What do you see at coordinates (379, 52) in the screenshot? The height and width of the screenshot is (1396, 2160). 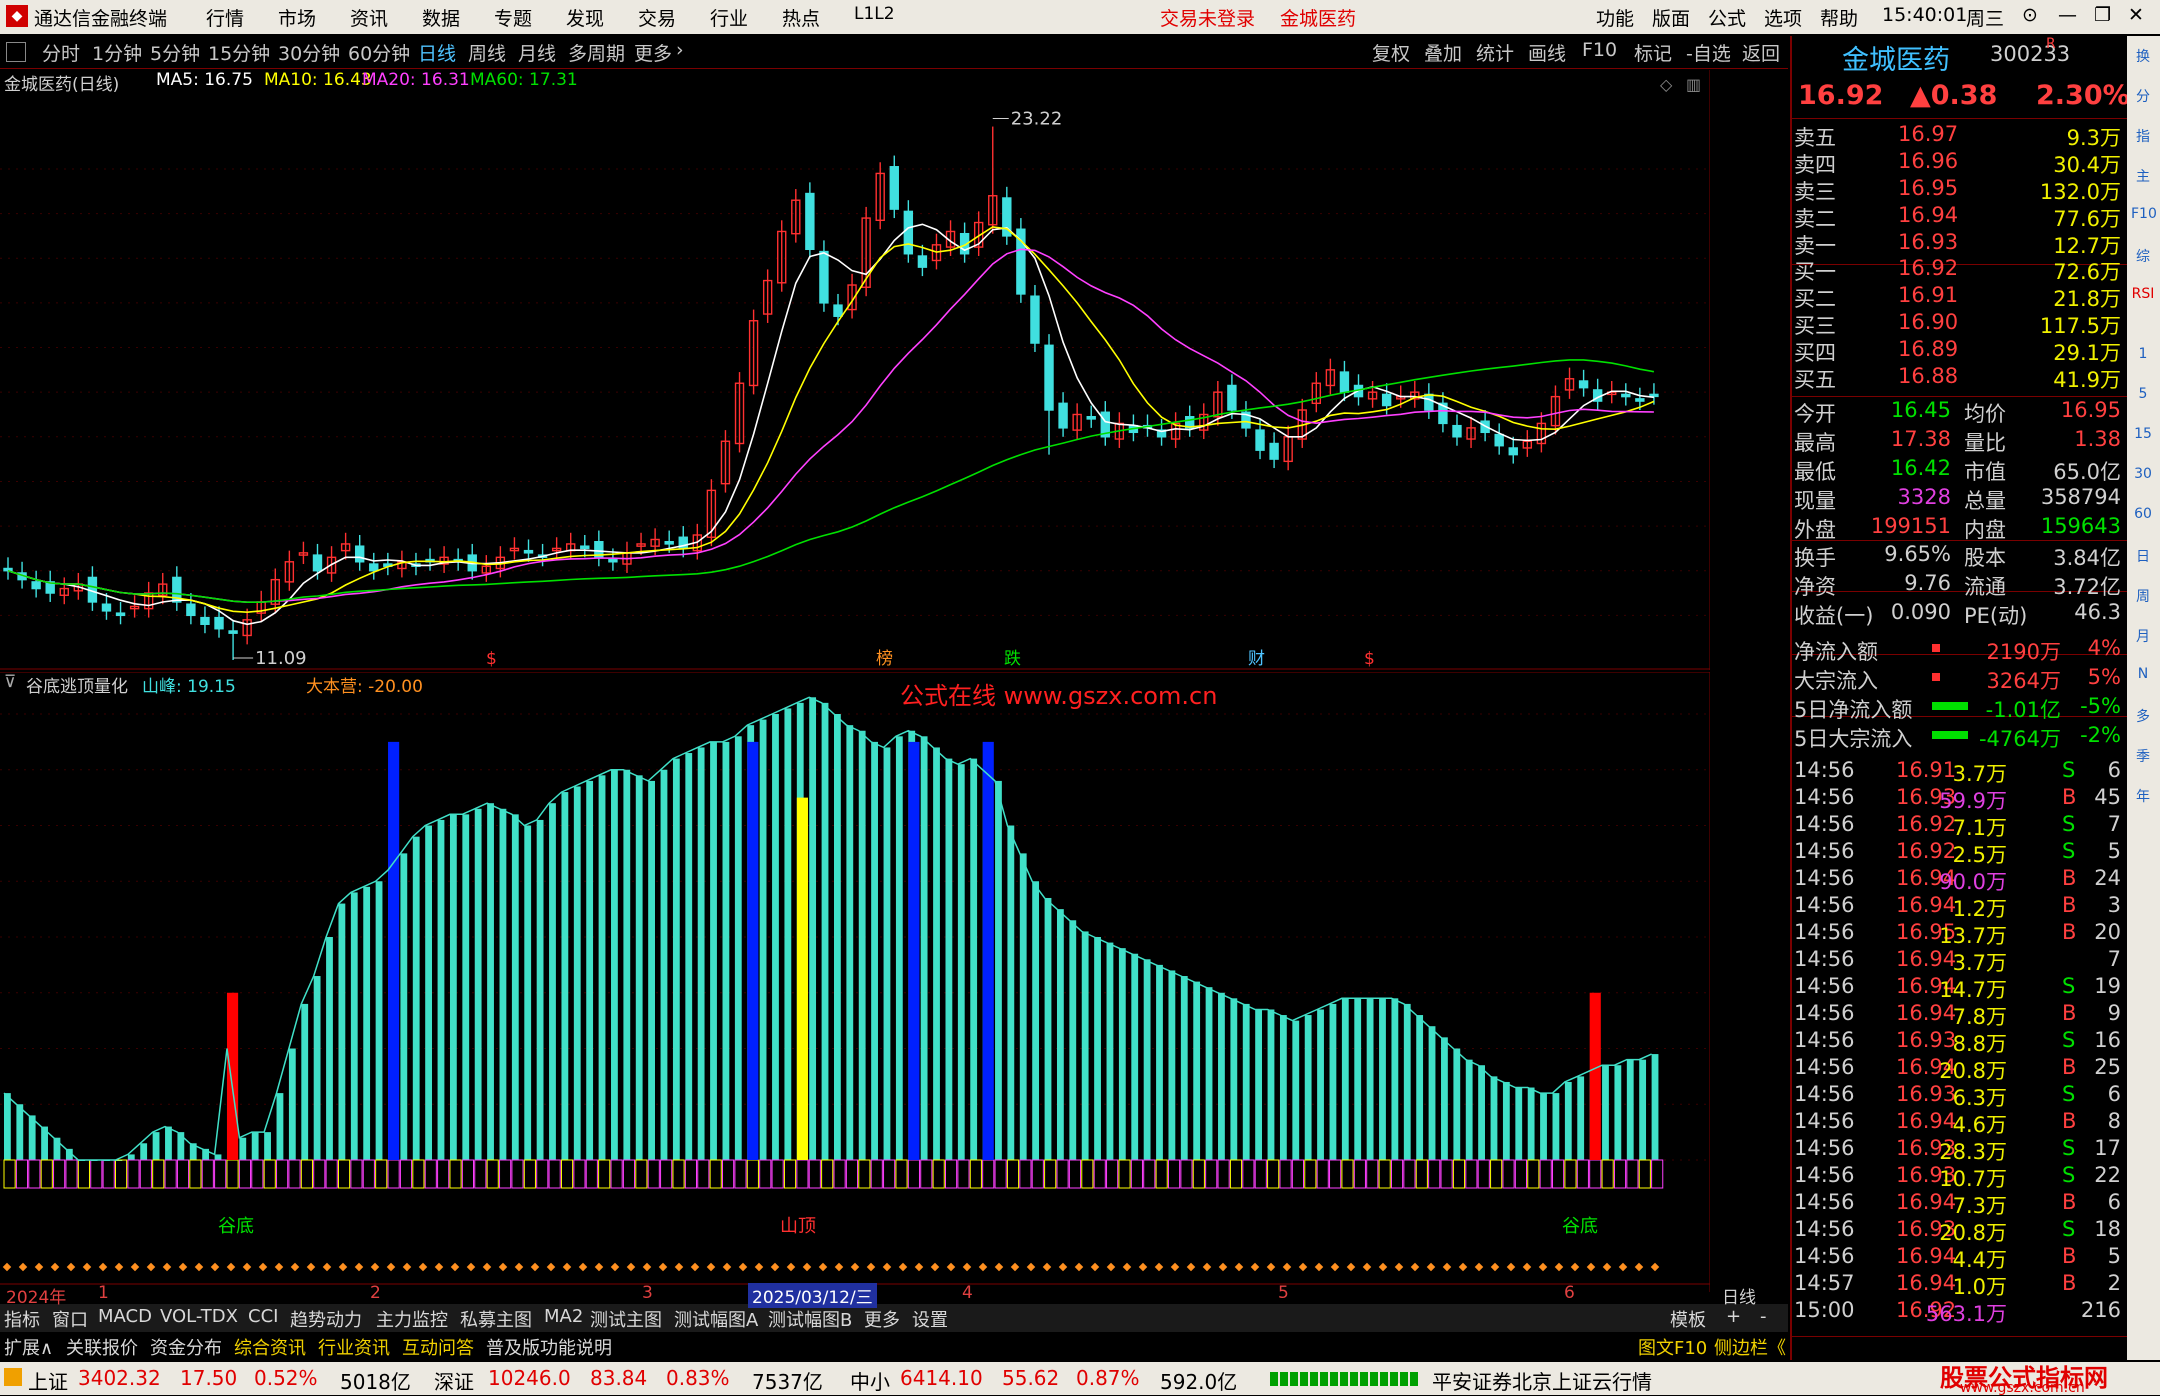 I see `period-60min: 60分钟` at bounding box center [379, 52].